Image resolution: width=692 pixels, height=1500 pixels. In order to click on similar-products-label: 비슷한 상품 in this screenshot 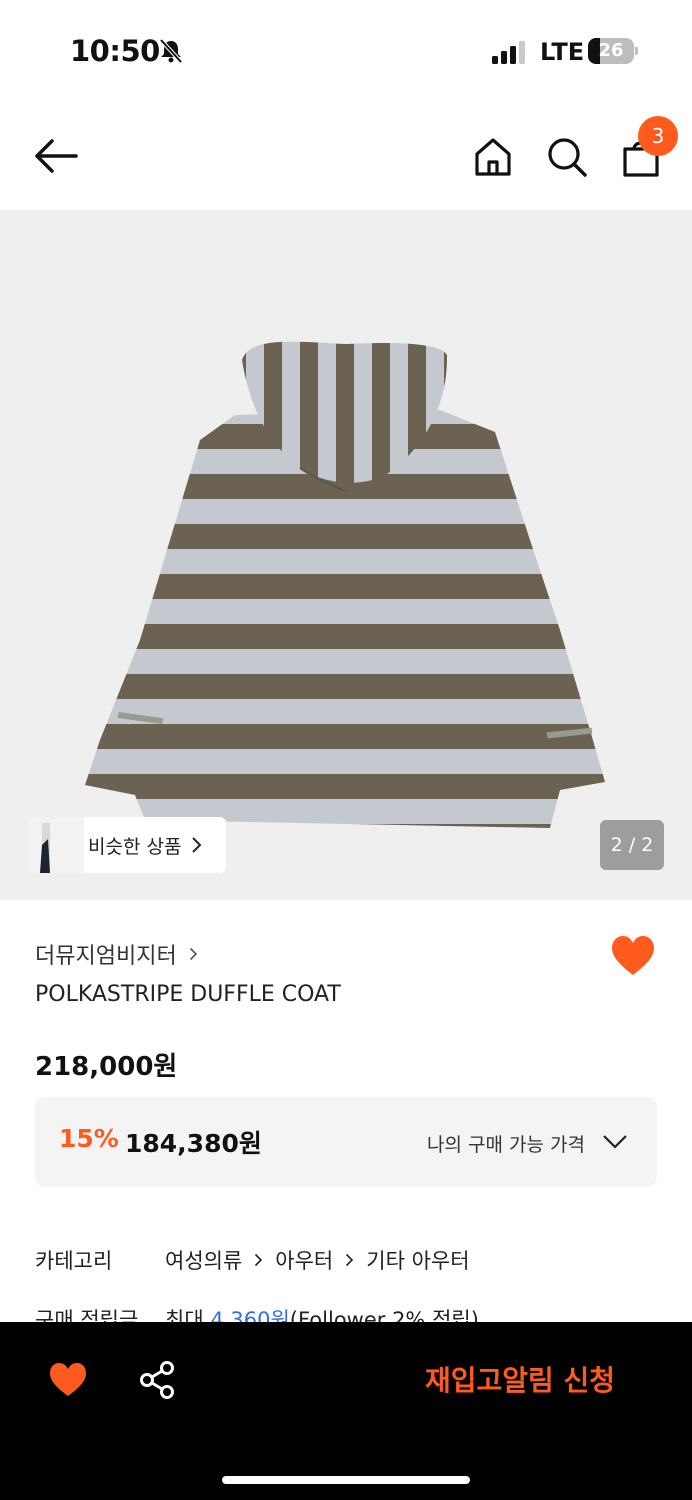, I will do `click(135, 846)`.